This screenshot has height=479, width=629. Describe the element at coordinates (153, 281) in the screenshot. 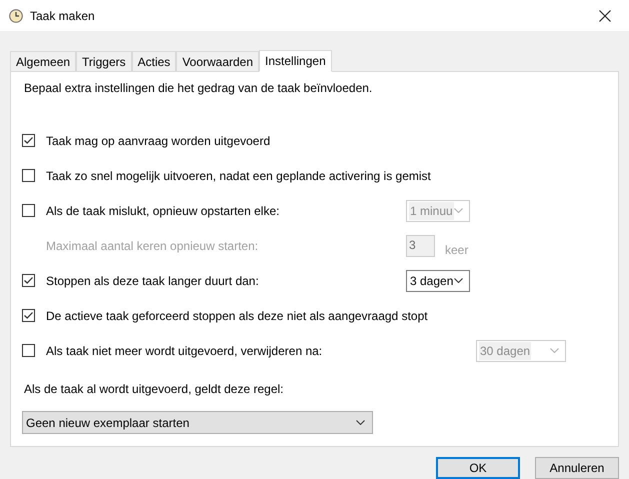

I see `checkbox-label: Stoppen als deze taak langer duurt dan:` at that location.